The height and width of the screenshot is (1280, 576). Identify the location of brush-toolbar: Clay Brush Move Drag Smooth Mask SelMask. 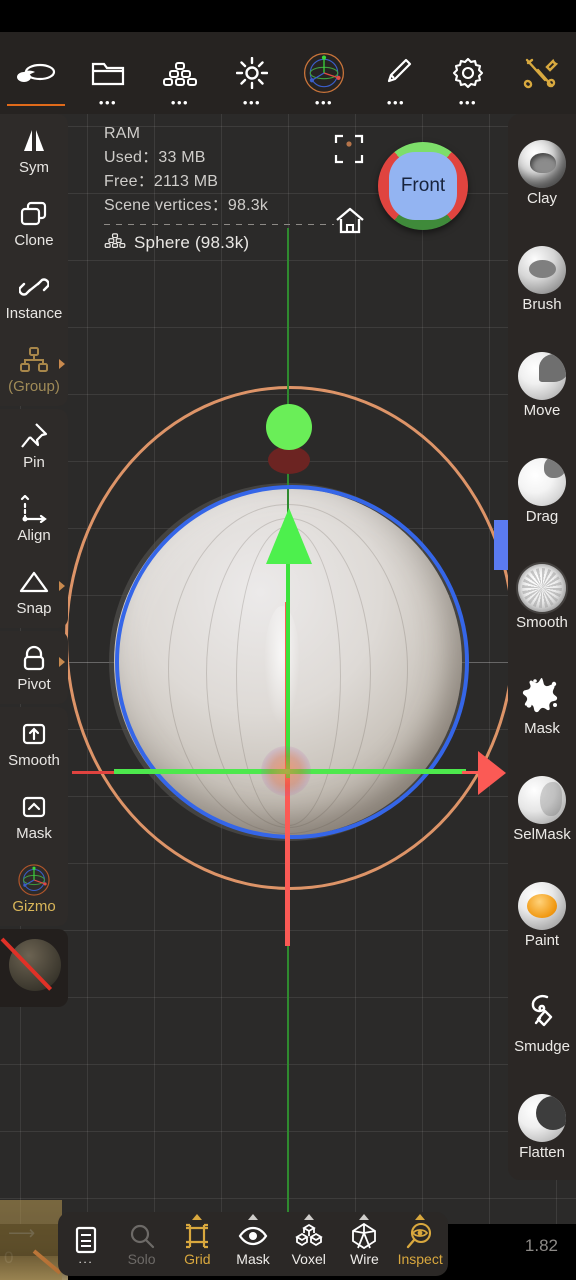
(542, 647).